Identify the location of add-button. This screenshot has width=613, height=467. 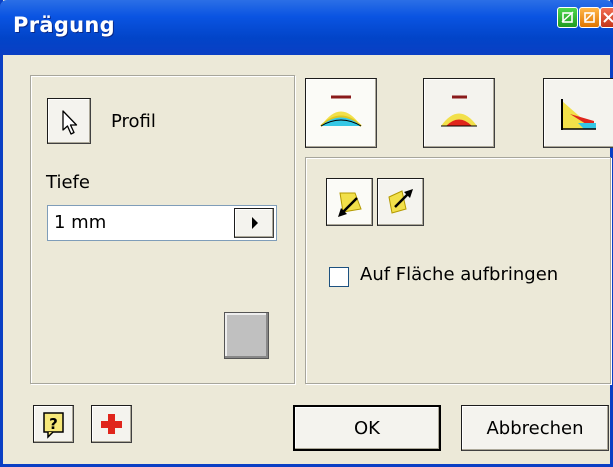
(111, 424).